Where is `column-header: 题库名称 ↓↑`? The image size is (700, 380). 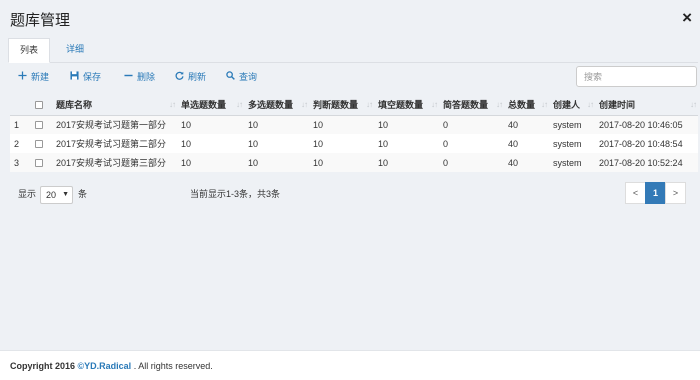 column-header: 题库名称 ↓↑ is located at coordinates (114, 105).